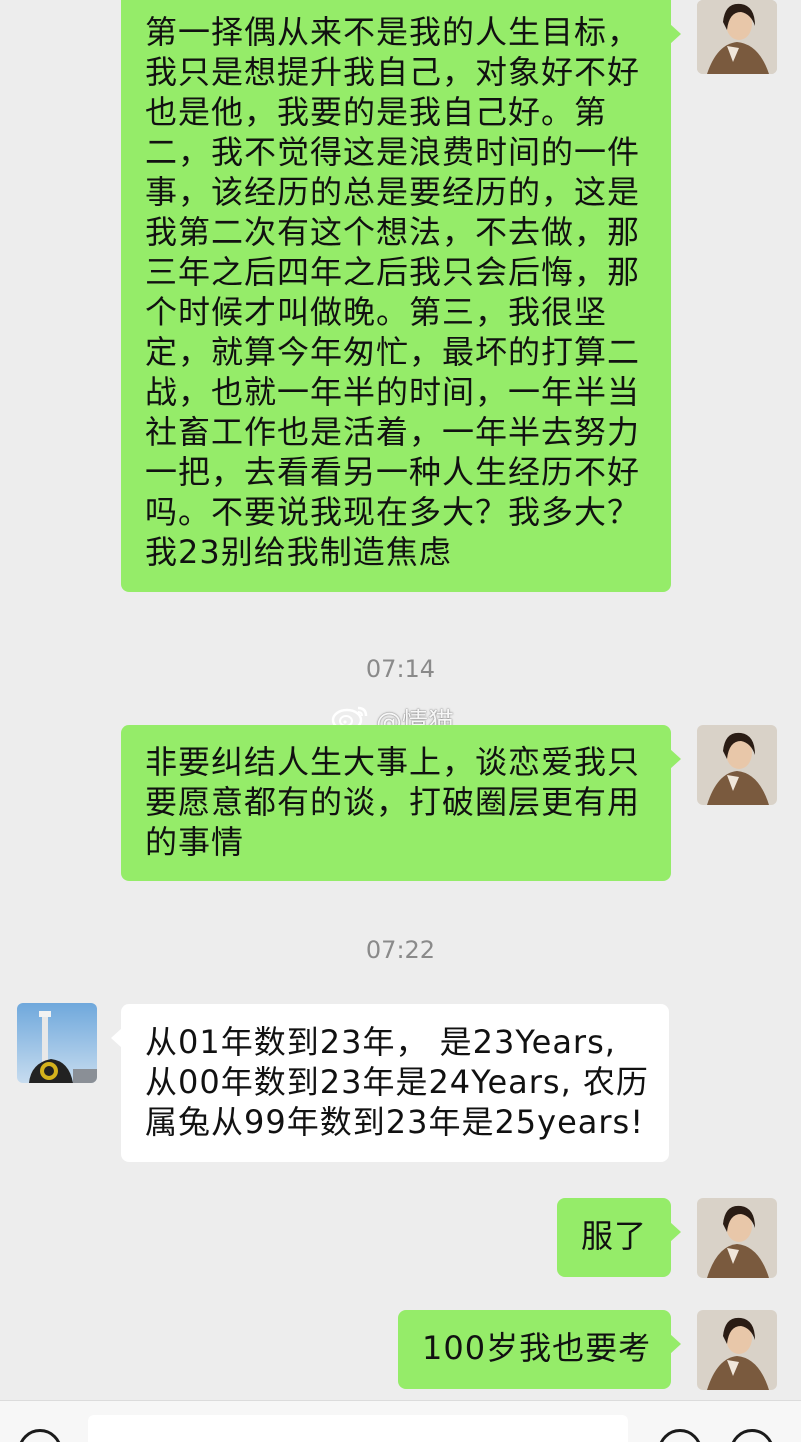 The image size is (801, 1442). I want to click on emoji-icon, so click(680, 1435).